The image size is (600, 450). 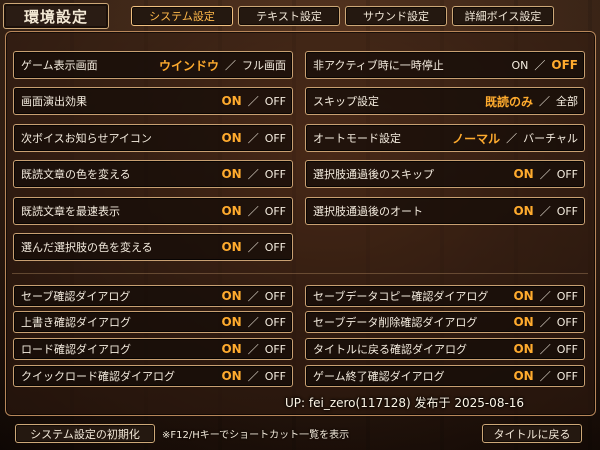 What do you see at coordinates (445, 211) in the screenshot?
I see `option-row: 選択肢通過後のオート ON ／ OFF` at bounding box center [445, 211].